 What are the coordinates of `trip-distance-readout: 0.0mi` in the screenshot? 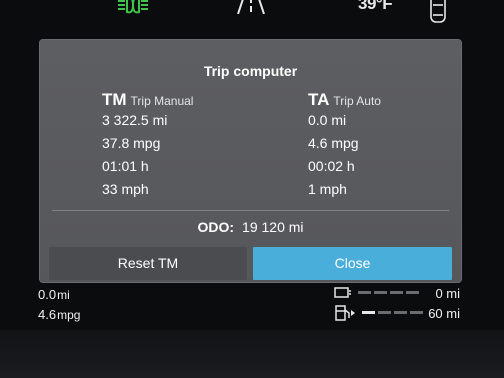 It's located at (54, 294).